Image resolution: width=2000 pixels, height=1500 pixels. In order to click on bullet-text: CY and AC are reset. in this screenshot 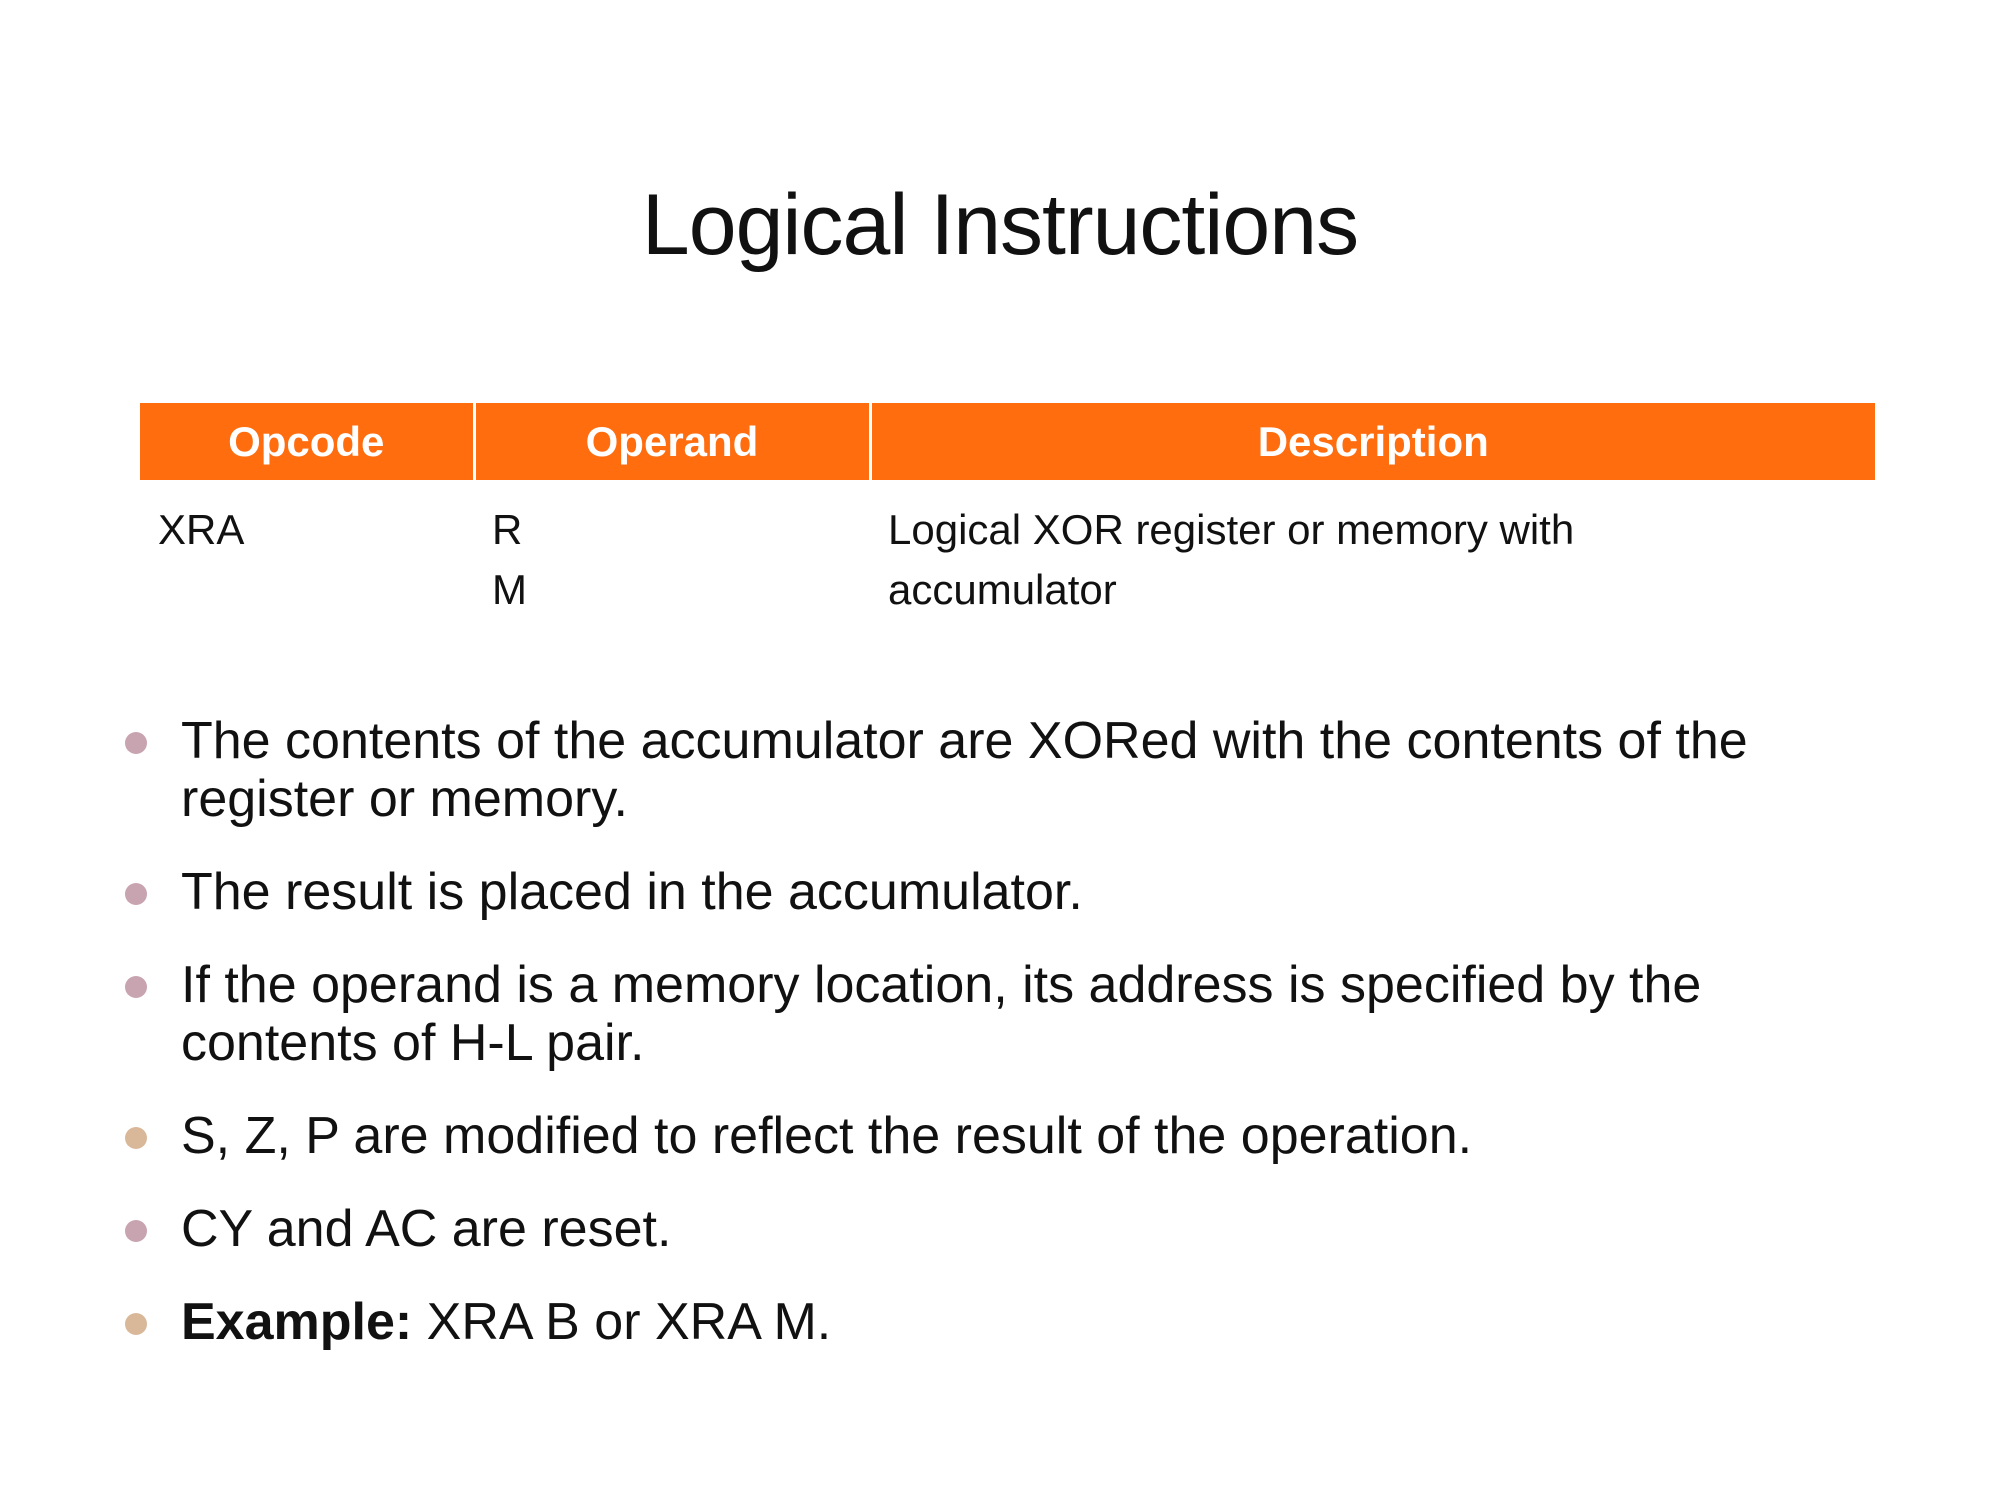, I will do `click(426, 1229)`.